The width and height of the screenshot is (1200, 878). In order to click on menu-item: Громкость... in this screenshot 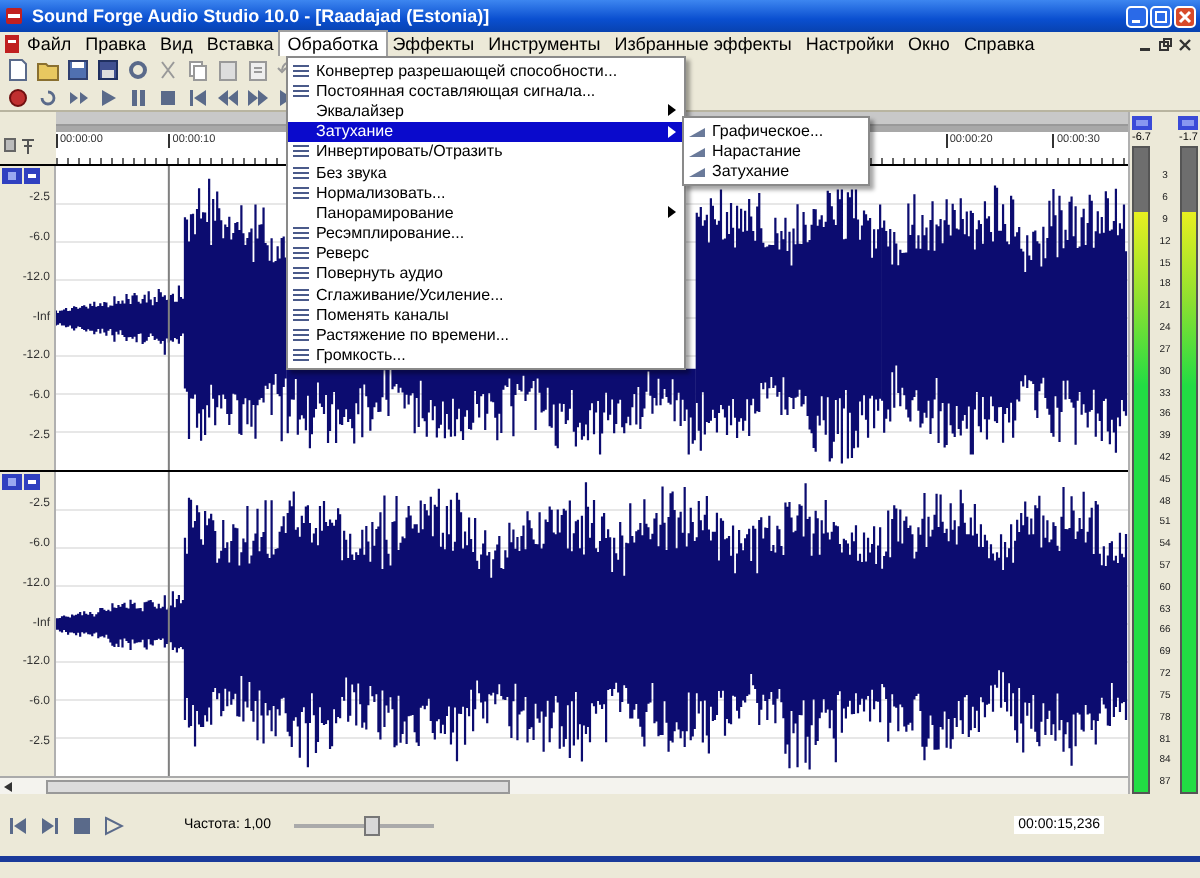, I will do `click(486, 355)`.